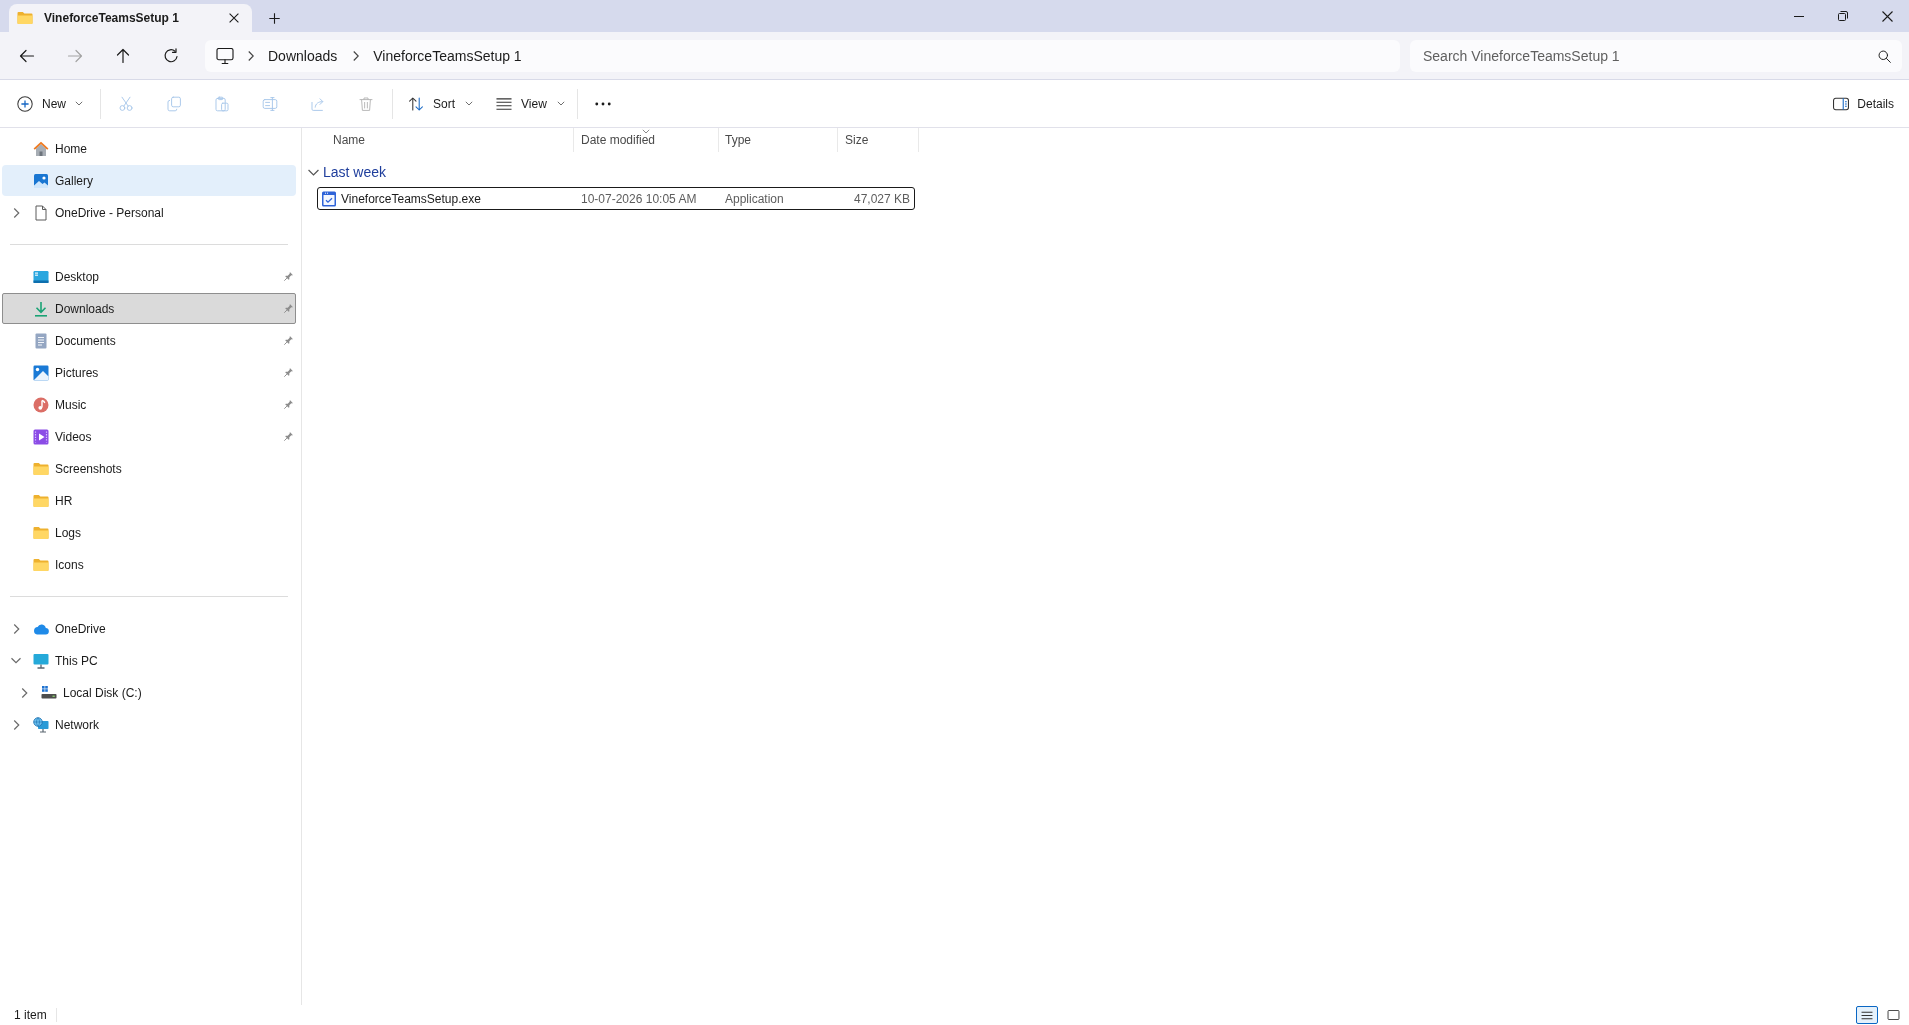 This screenshot has height=1025, width=1909. Describe the element at coordinates (41, 404) in the screenshot. I see `music-note-icon` at that location.